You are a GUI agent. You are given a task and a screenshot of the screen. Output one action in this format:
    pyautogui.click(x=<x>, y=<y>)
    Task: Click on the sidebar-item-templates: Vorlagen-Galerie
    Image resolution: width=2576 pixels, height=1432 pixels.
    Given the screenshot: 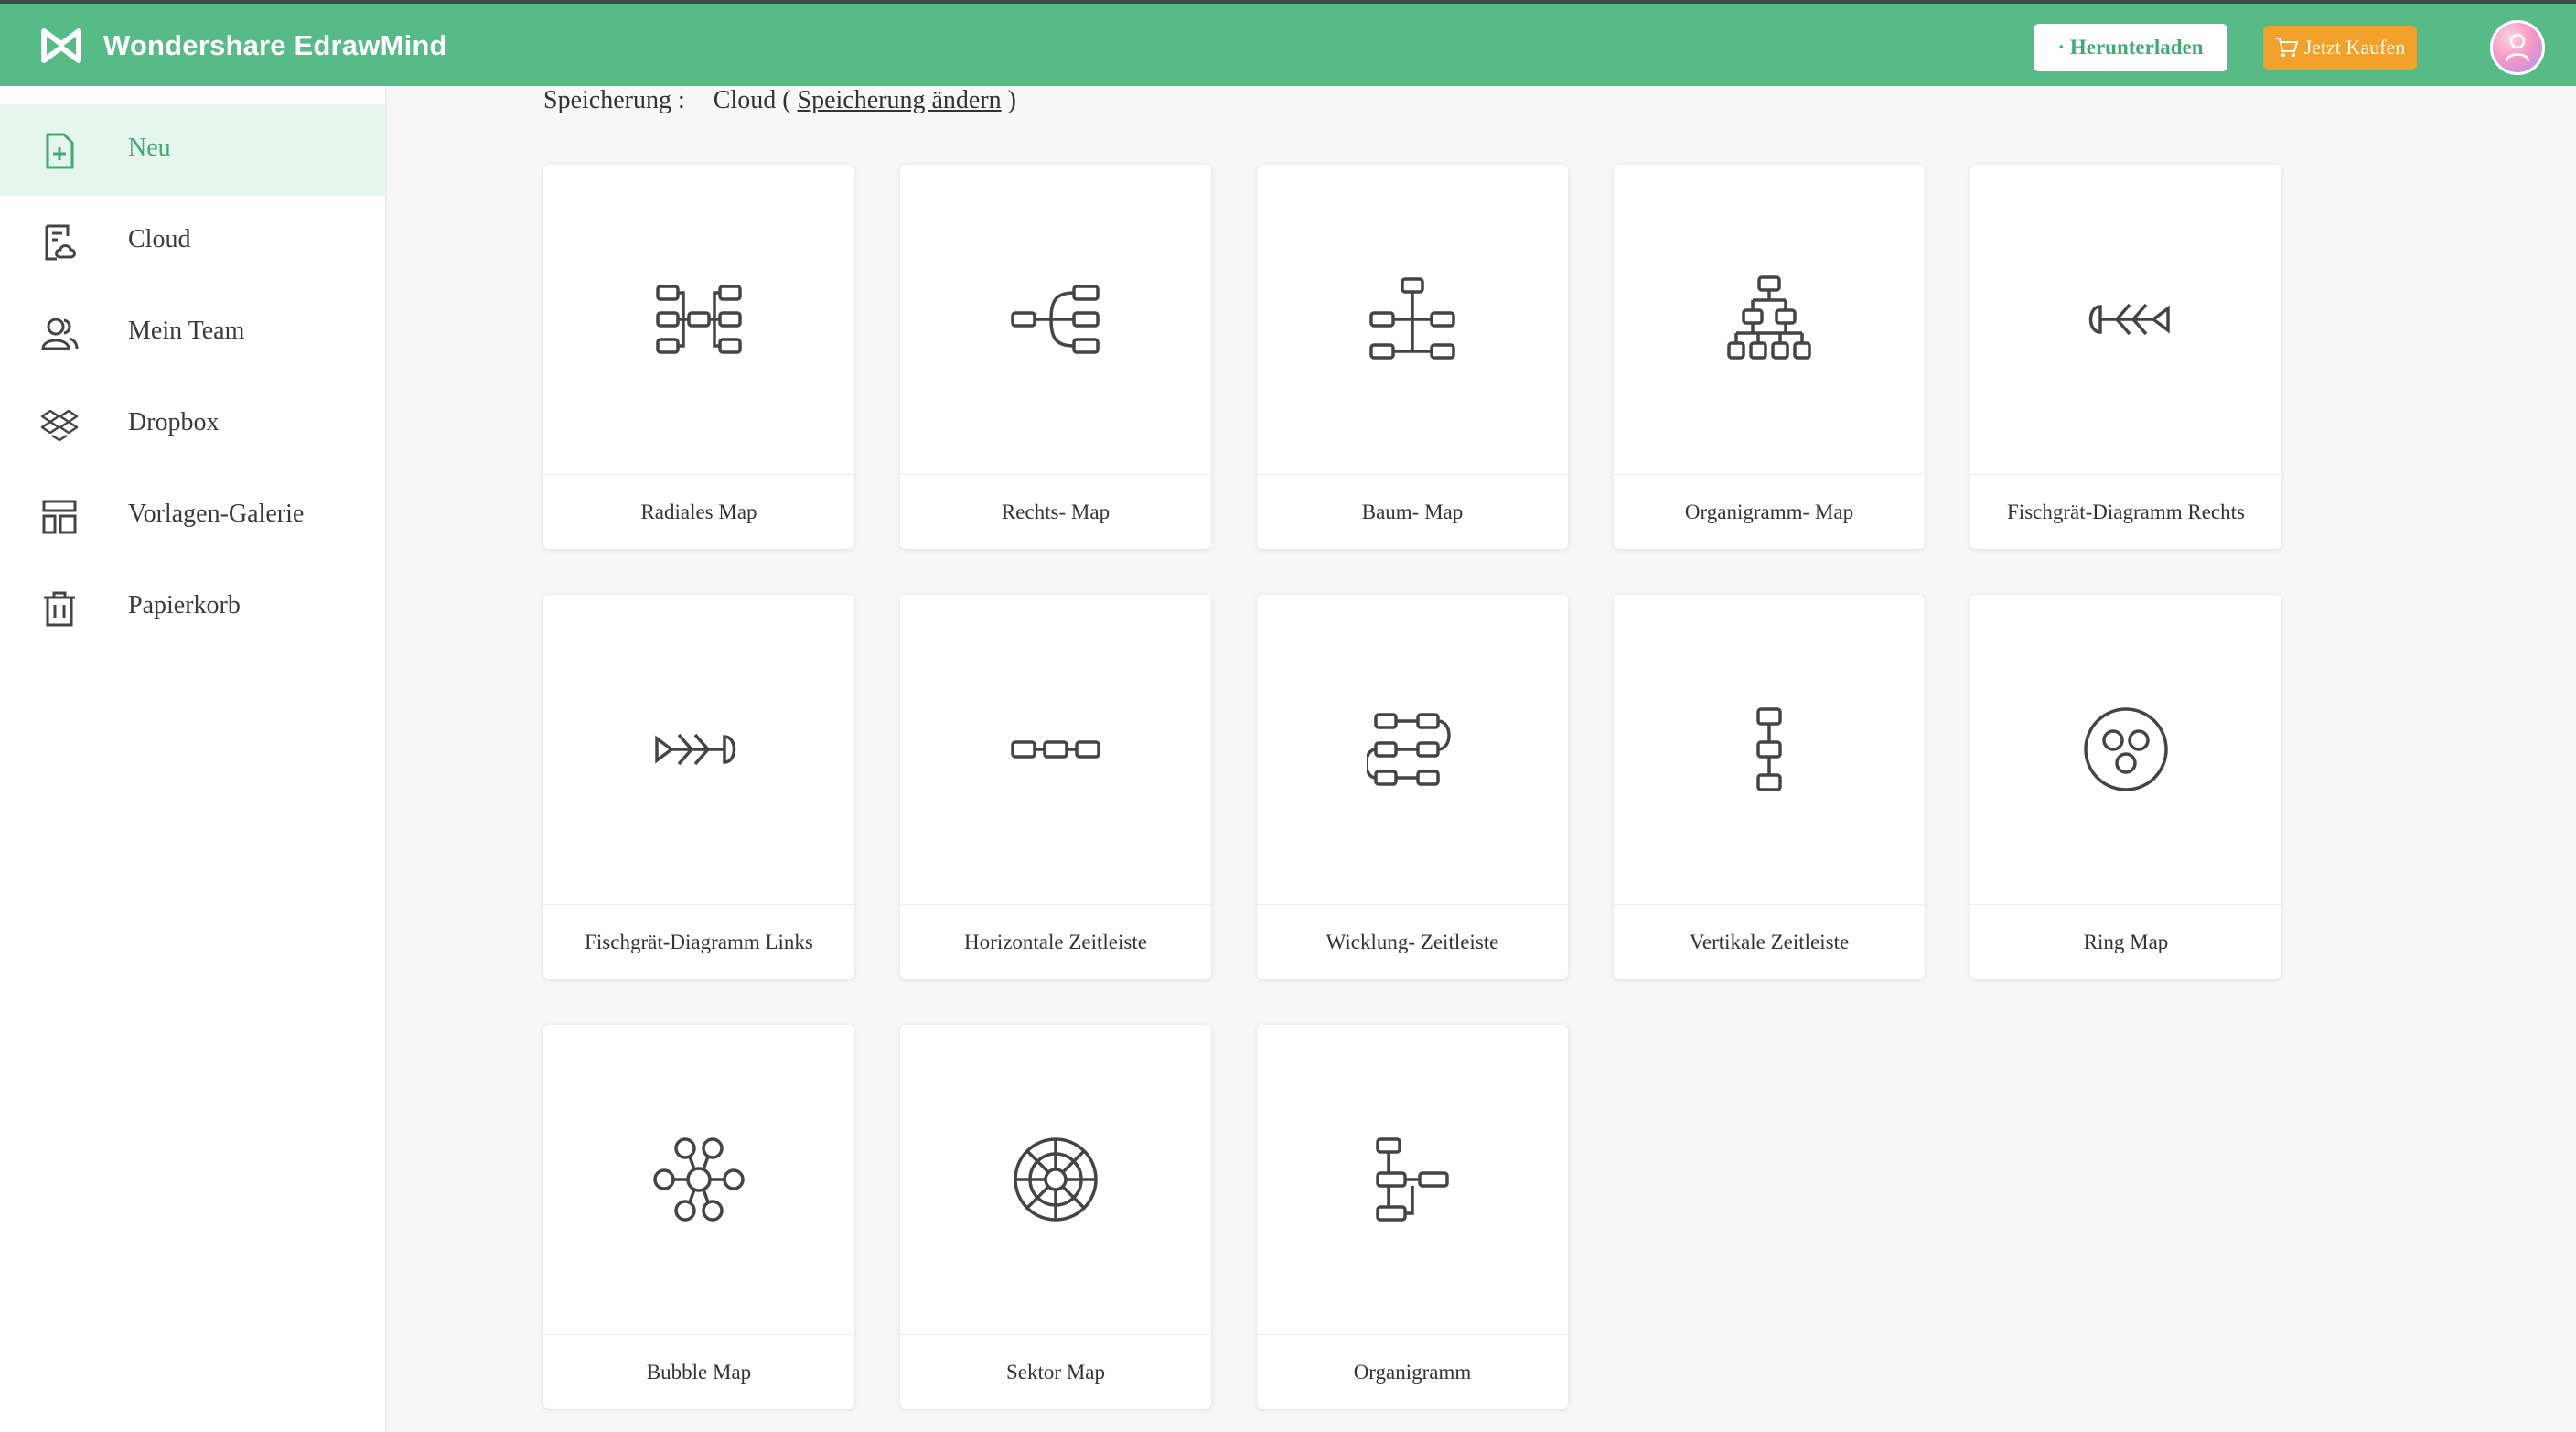 What is the action you would take?
    pyautogui.click(x=192, y=516)
    